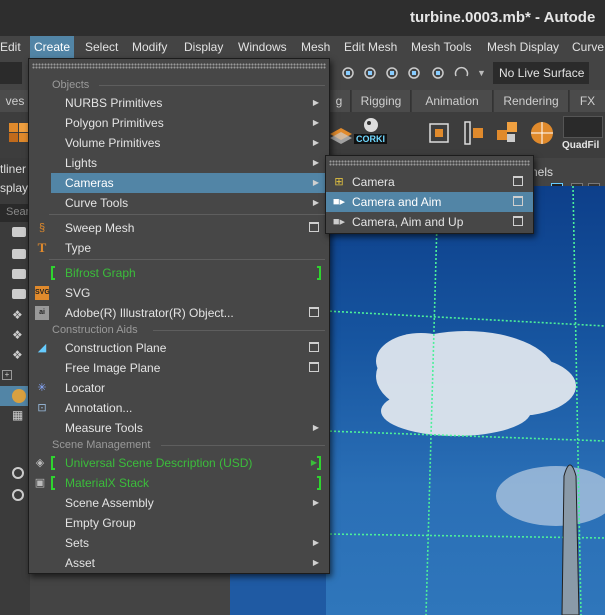 The height and width of the screenshot is (615, 605). What do you see at coordinates (588, 47) in the screenshot?
I see `menu-curve: Curve` at bounding box center [588, 47].